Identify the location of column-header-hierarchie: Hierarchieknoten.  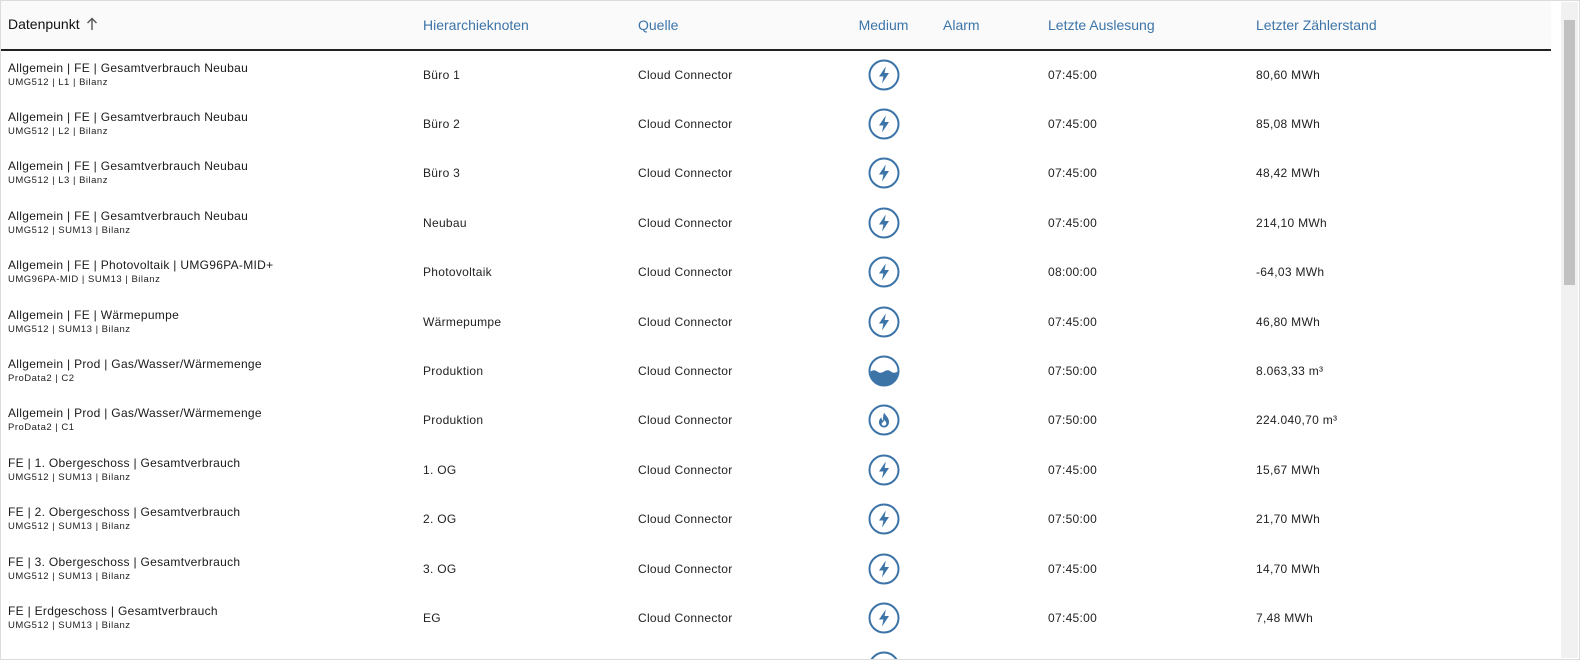
(523, 26).